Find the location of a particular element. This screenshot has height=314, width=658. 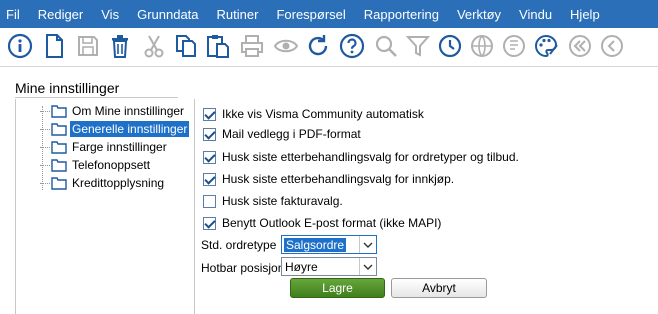

tree-item-generelle: Generelle innstillinger is located at coordinates (115, 129).